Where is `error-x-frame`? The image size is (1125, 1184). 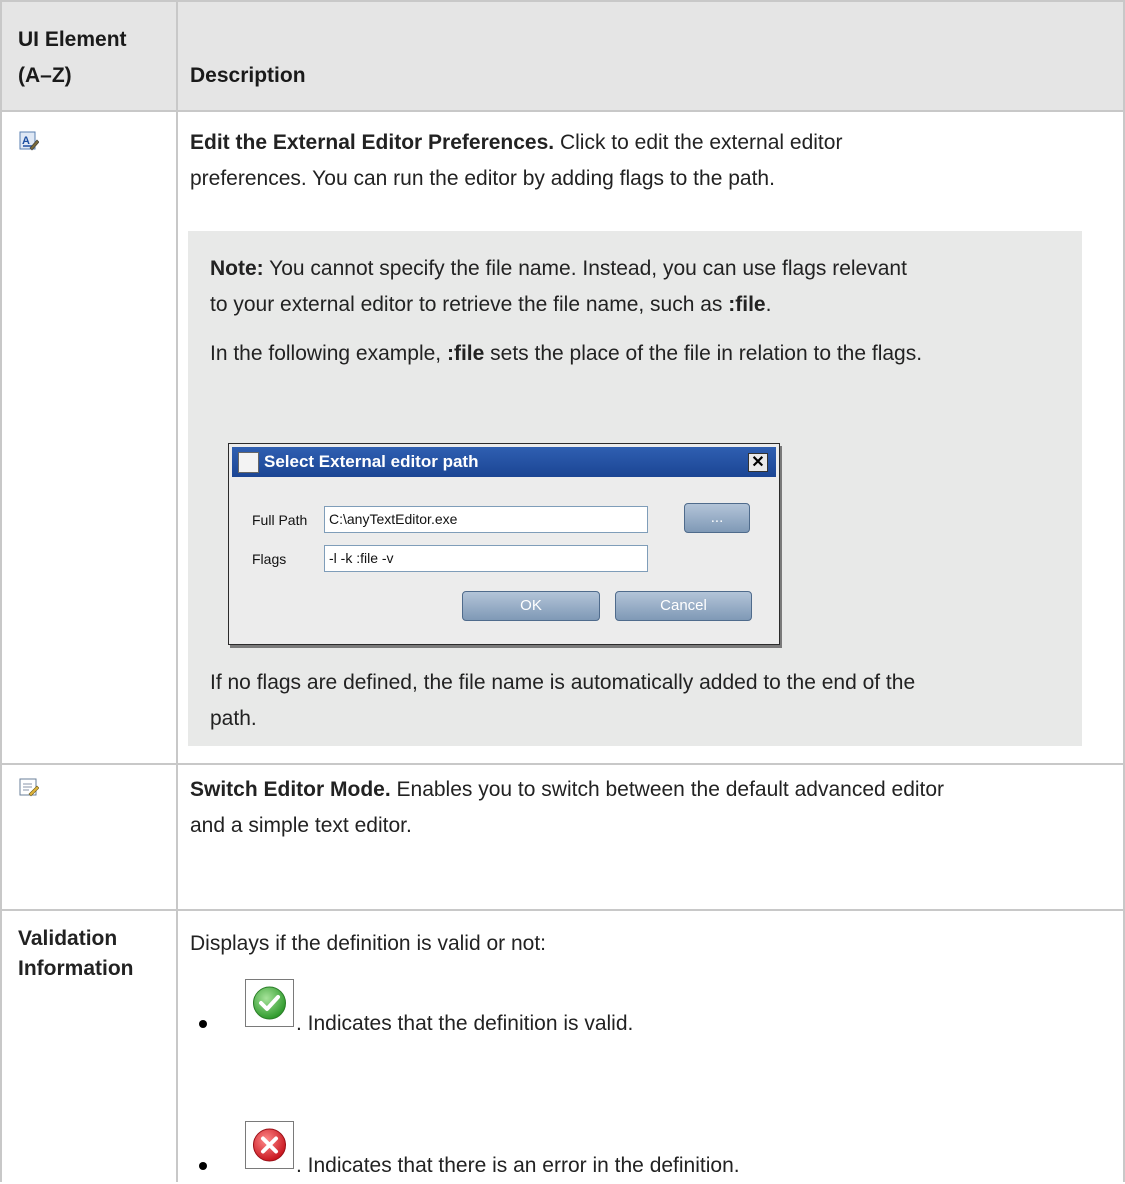
error-x-frame is located at coordinates (269, 1145).